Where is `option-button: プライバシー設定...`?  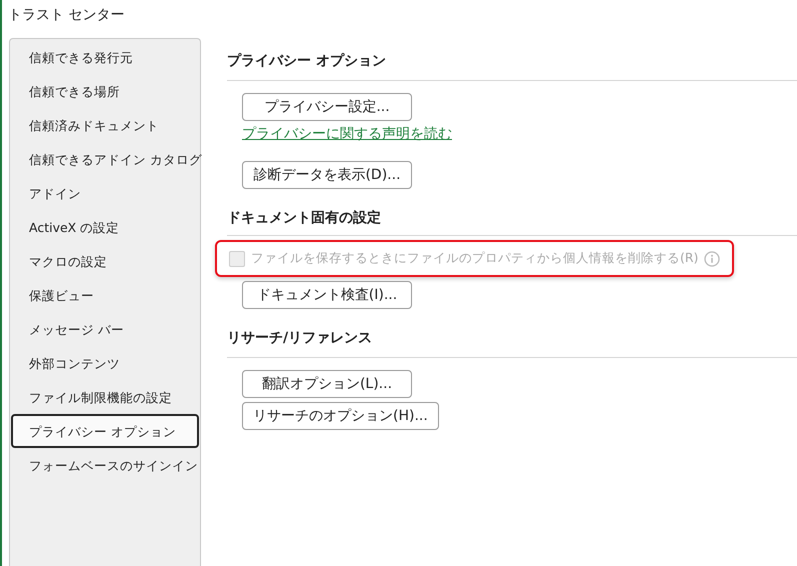 option-button: プライバシー設定... is located at coordinates (327, 107).